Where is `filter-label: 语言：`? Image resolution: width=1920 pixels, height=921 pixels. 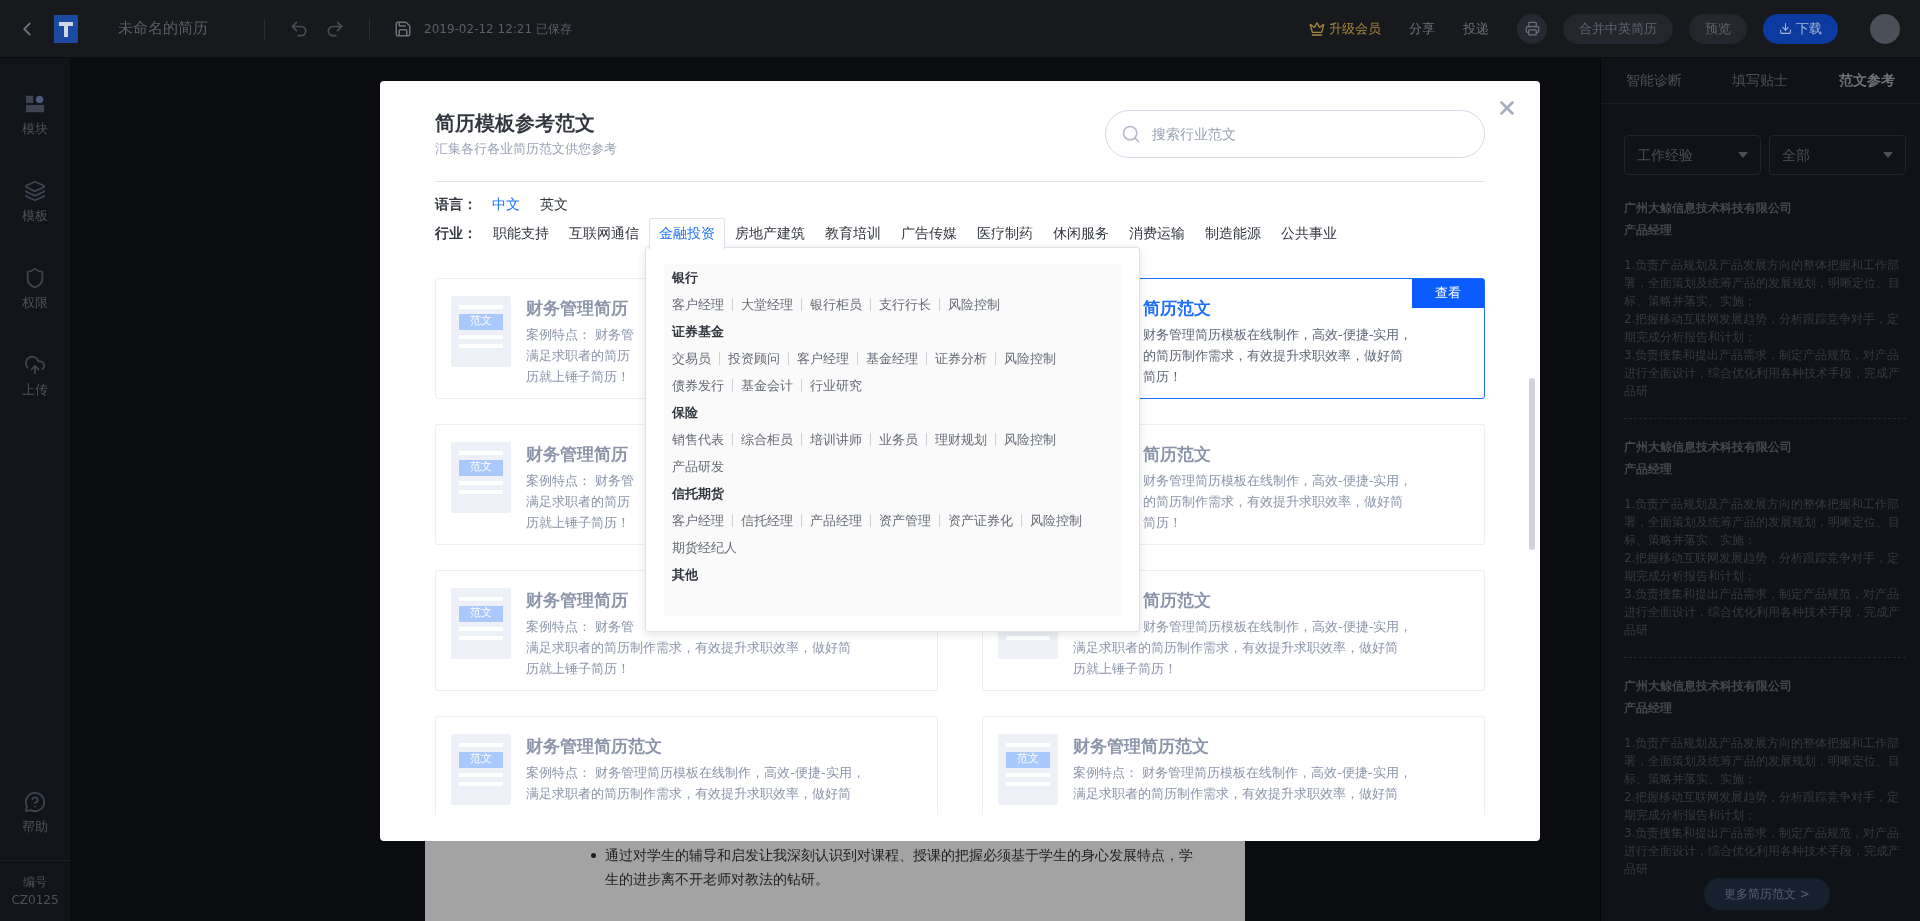
filter-label: 语言： is located at coordinates (456, 204).